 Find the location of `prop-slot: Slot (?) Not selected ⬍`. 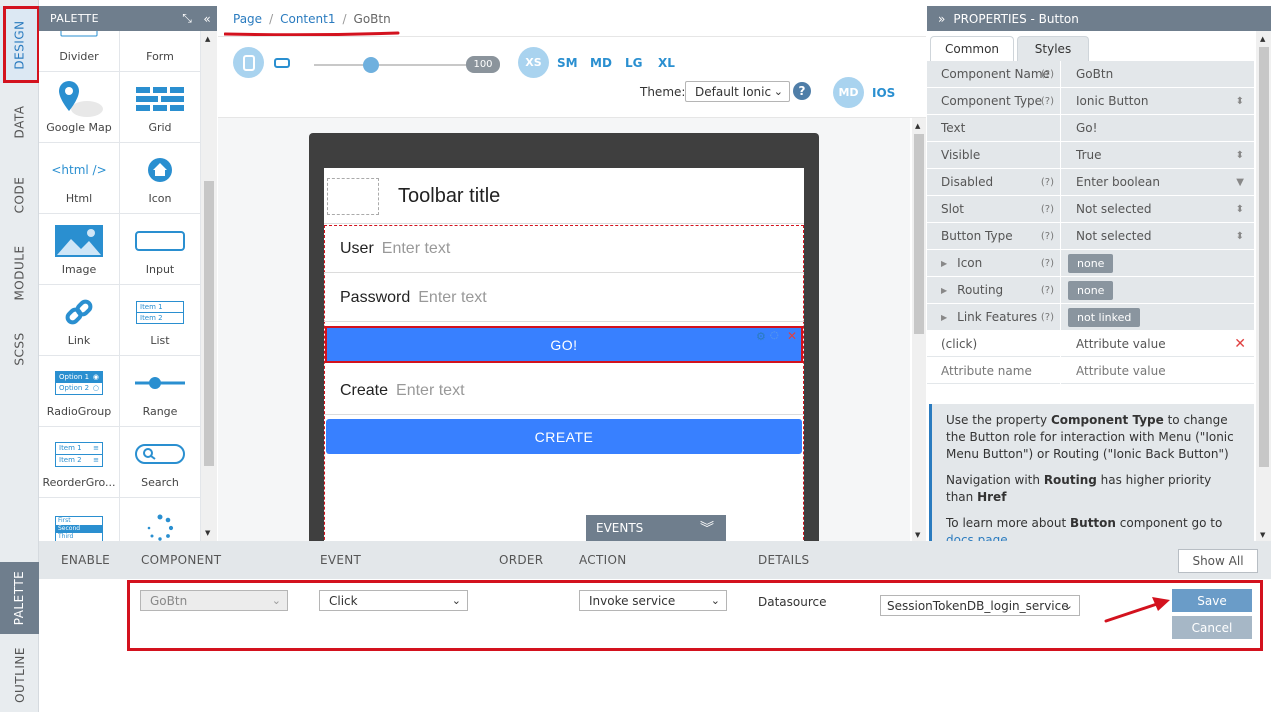

prop-slot: Slot (?) Not selected ⬍ is located at coordinates (1090, 209).